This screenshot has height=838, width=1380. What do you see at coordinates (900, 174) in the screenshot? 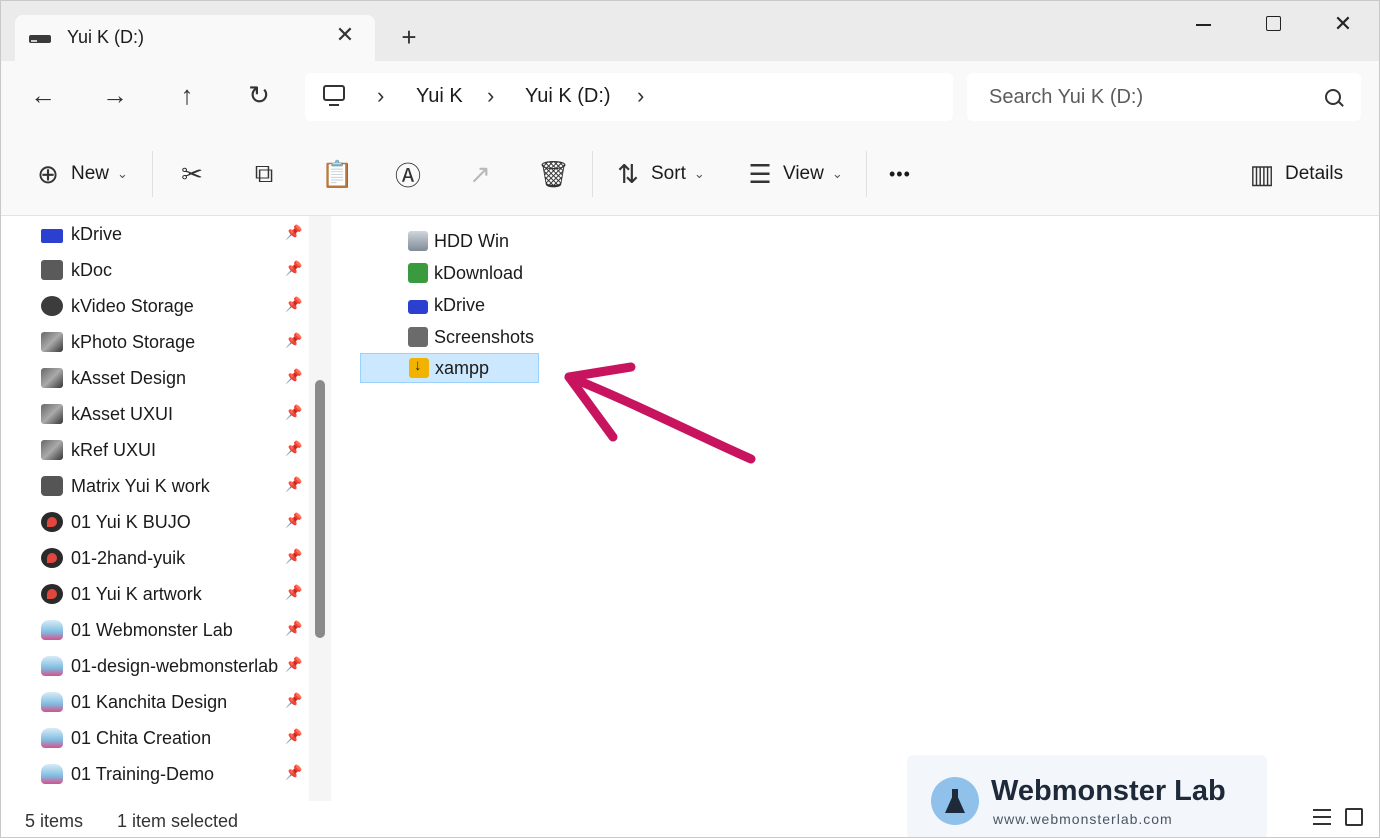
I see `more-options-button: •••` at bounding box center [900, 174].